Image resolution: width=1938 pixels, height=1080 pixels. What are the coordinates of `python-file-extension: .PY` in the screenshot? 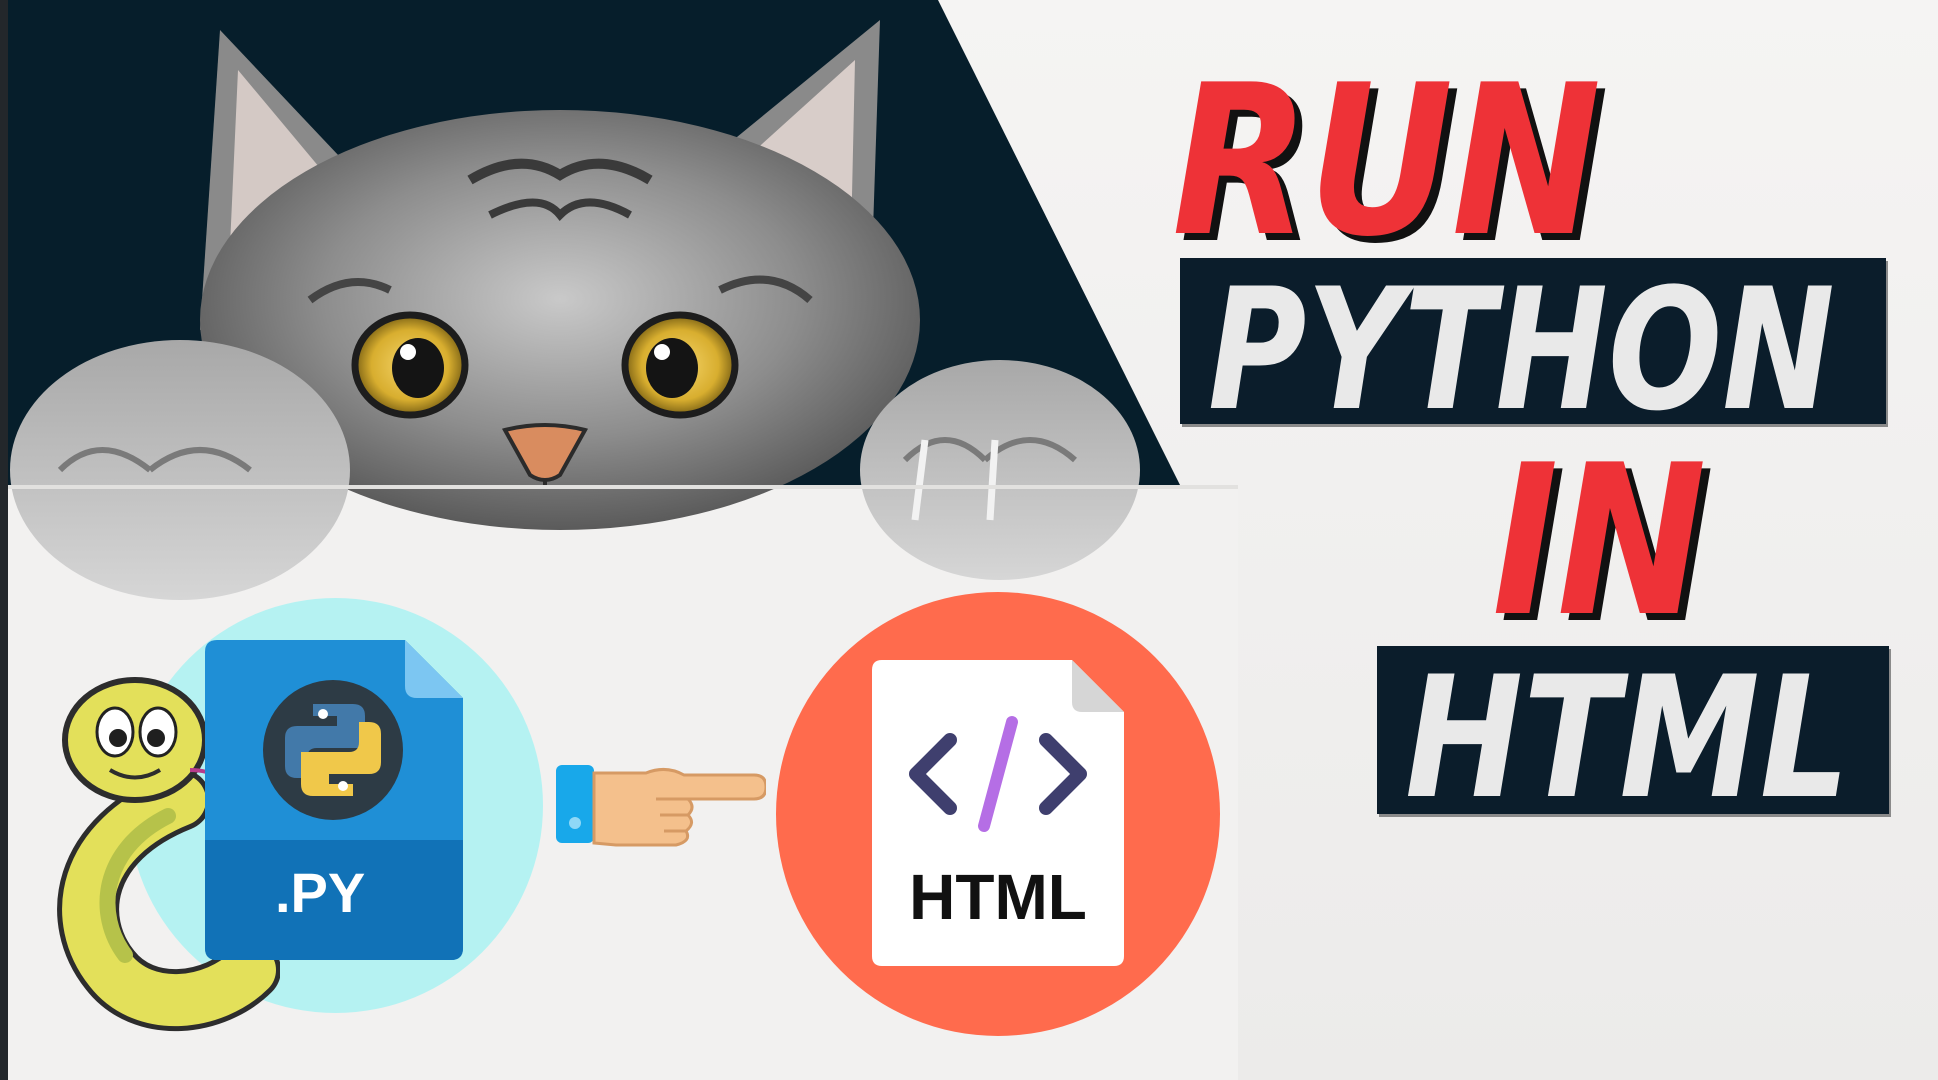 It's located at (320, 892).